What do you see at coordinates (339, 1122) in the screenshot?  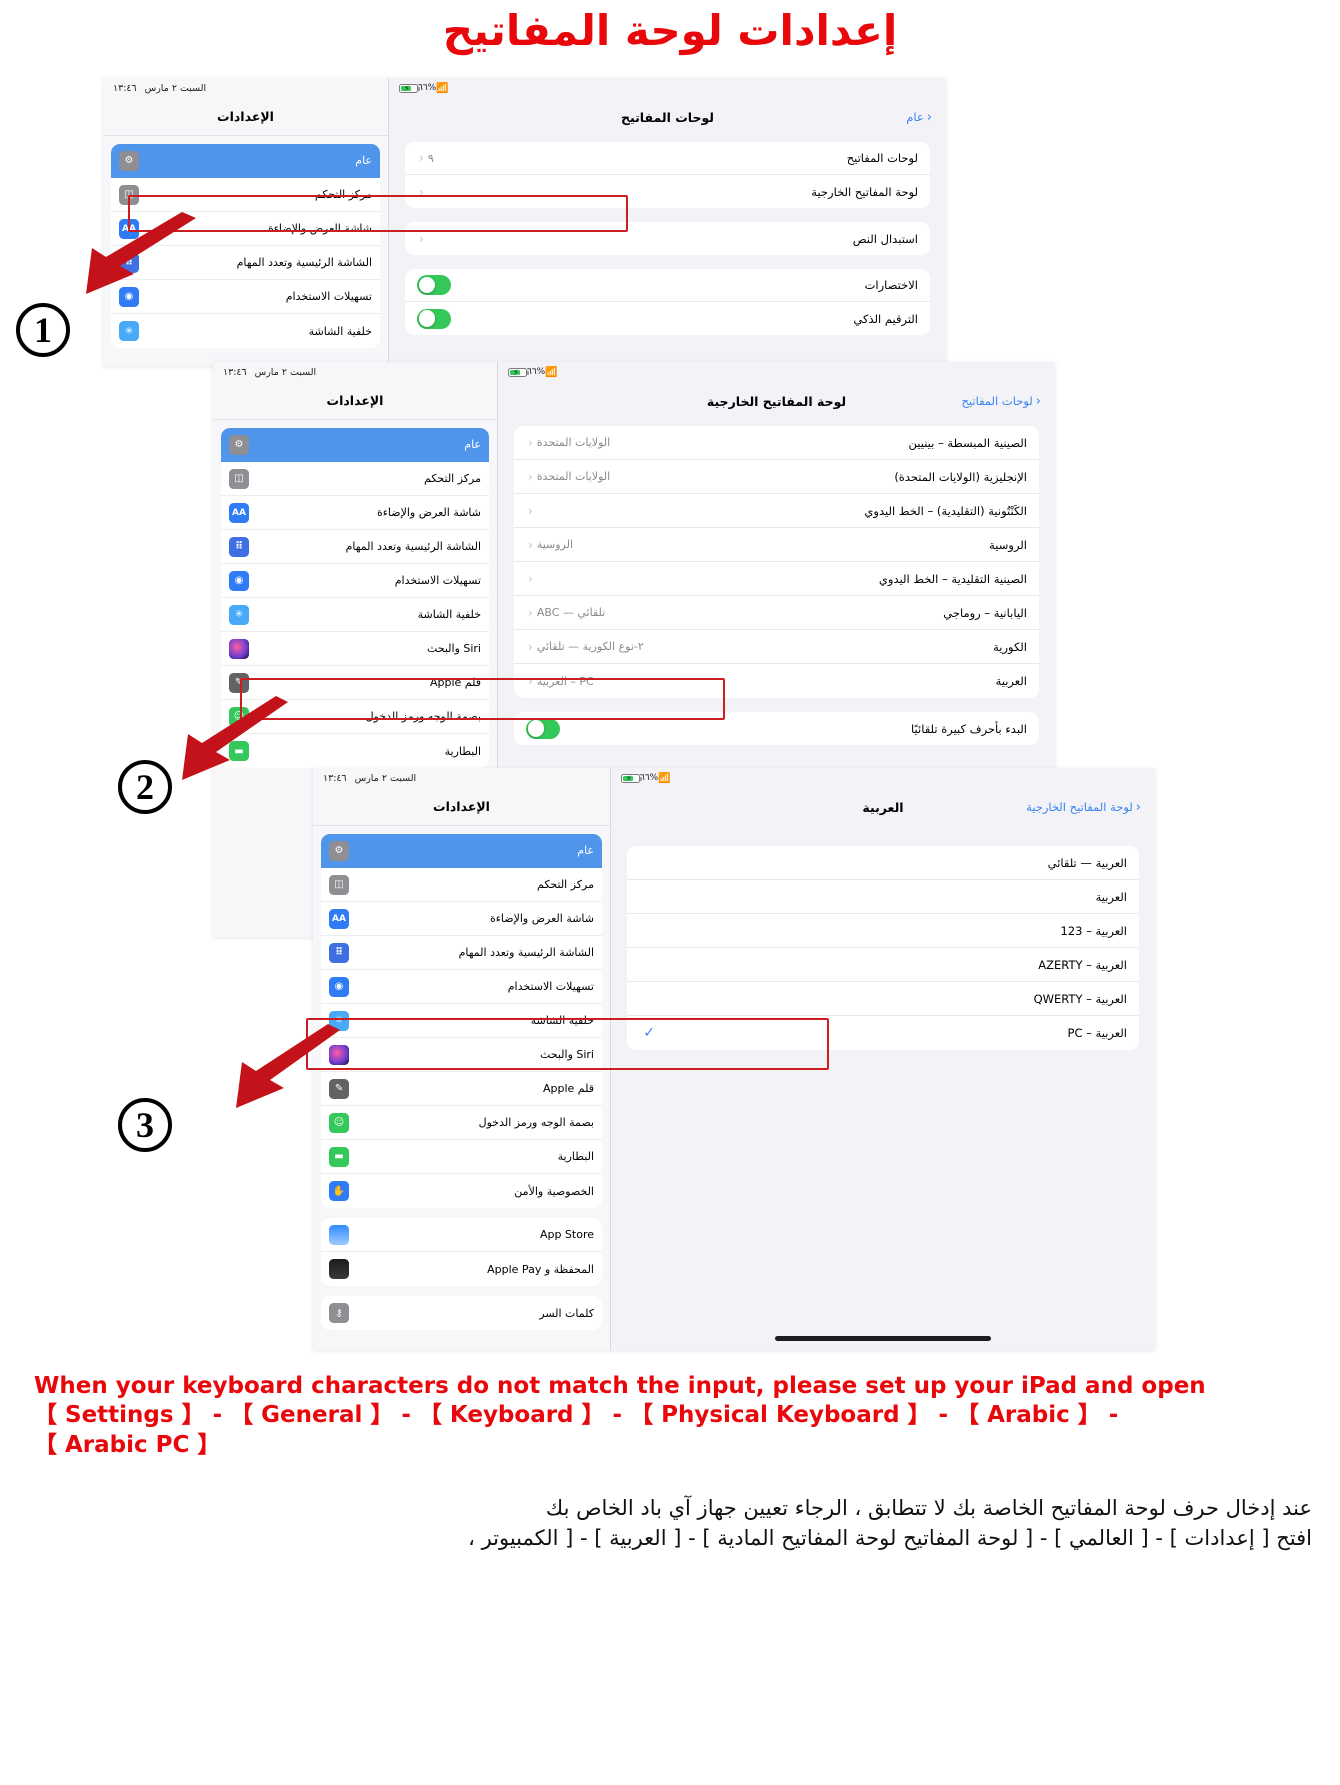 I see `face-id-icon: ☺` at bounding box center [339, 1122].